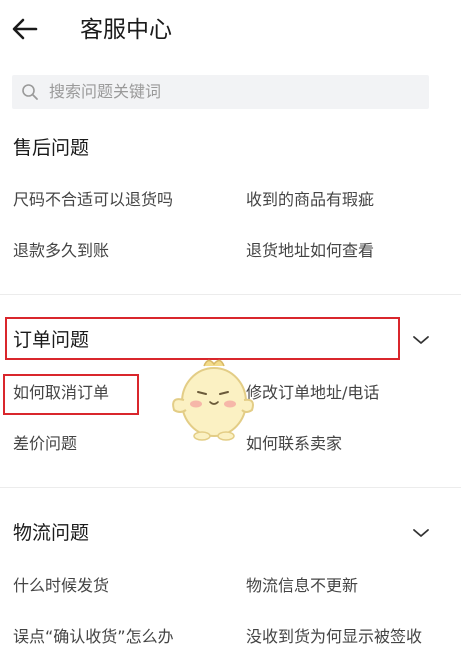 Image resolution: width=461 pixels, height=660 pixels. I want to click on question-item: 误点“确认收货”怎么办, so click(93, 637).